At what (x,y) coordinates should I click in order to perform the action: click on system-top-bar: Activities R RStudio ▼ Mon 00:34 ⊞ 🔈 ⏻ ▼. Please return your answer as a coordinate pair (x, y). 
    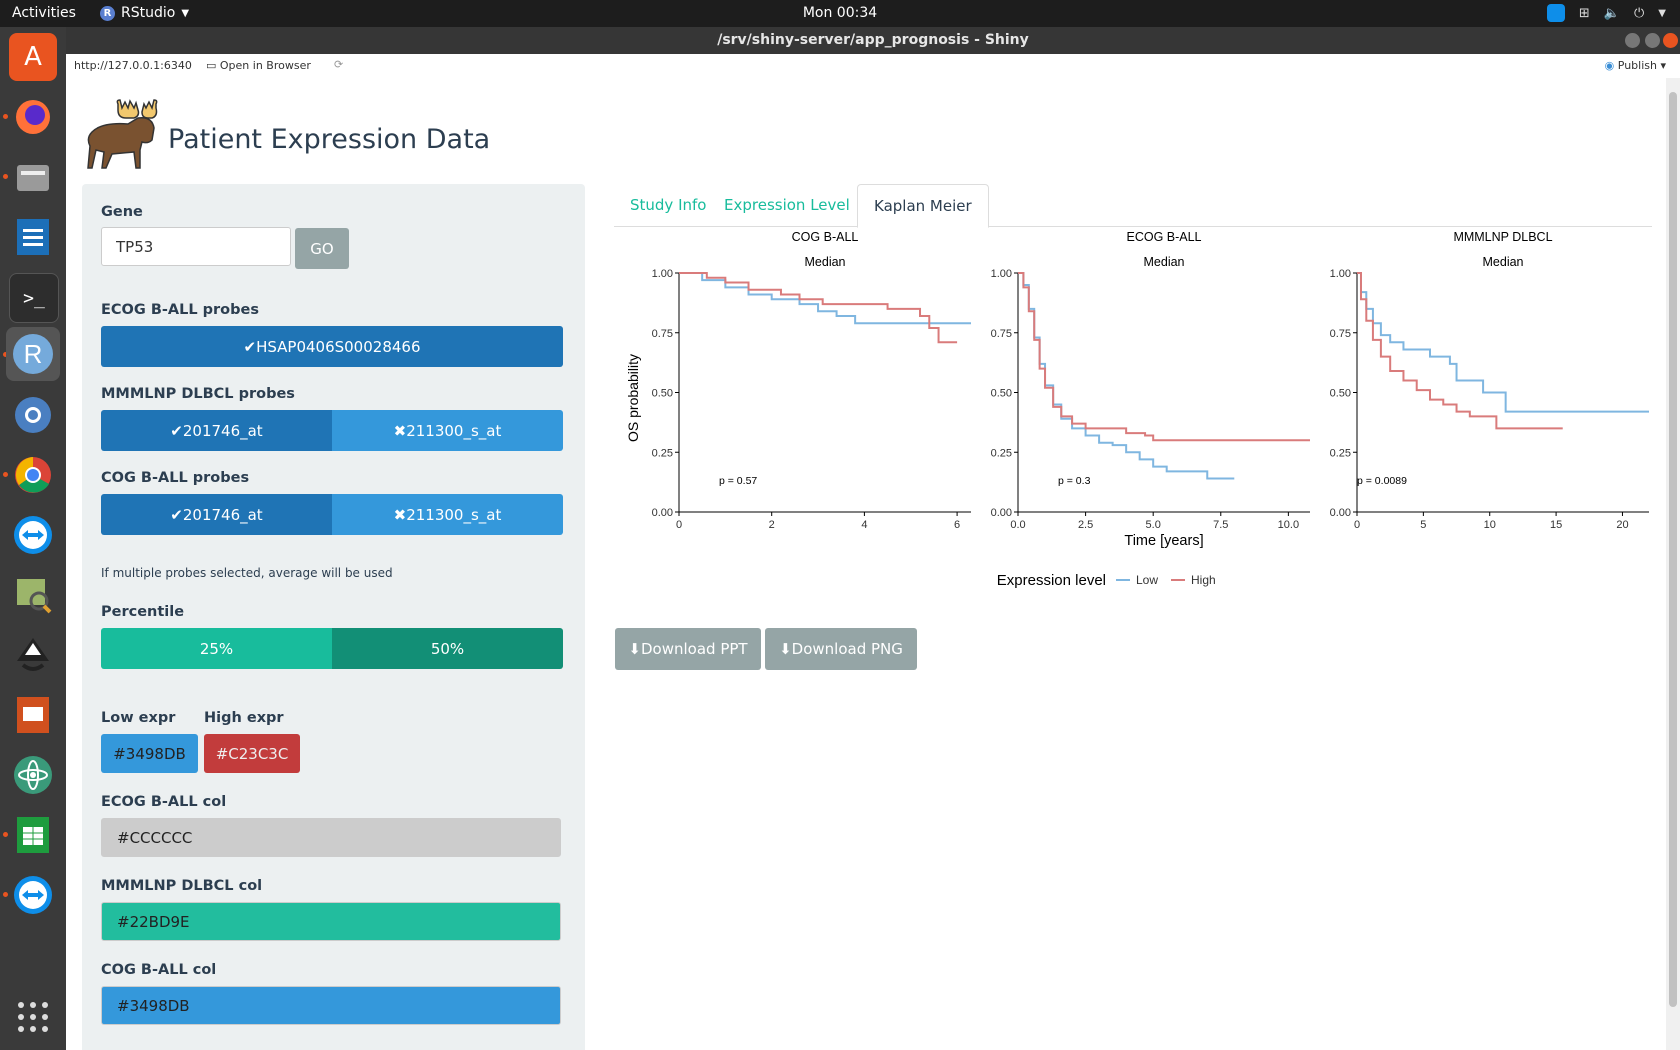
    Looking at the image, I should click on (840, 13).